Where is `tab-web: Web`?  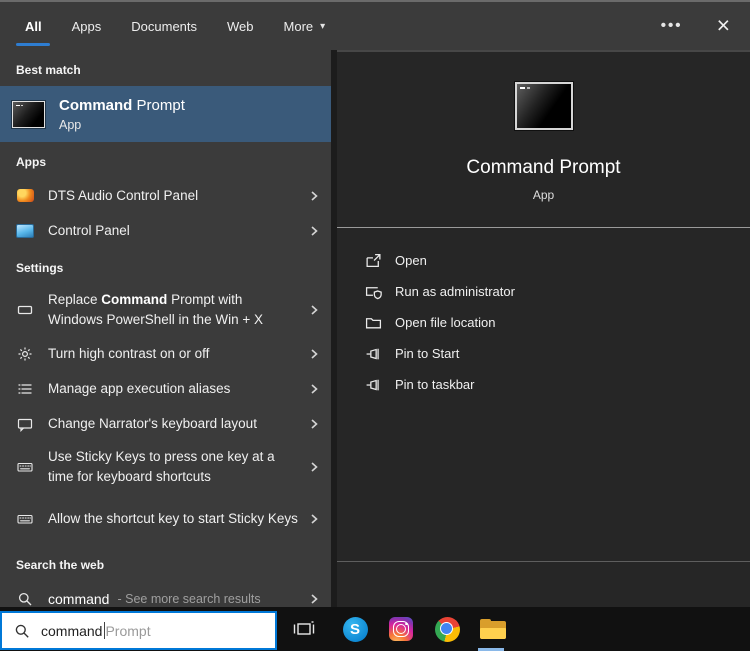
tab-web: Web is located at coordinates (240, 26).